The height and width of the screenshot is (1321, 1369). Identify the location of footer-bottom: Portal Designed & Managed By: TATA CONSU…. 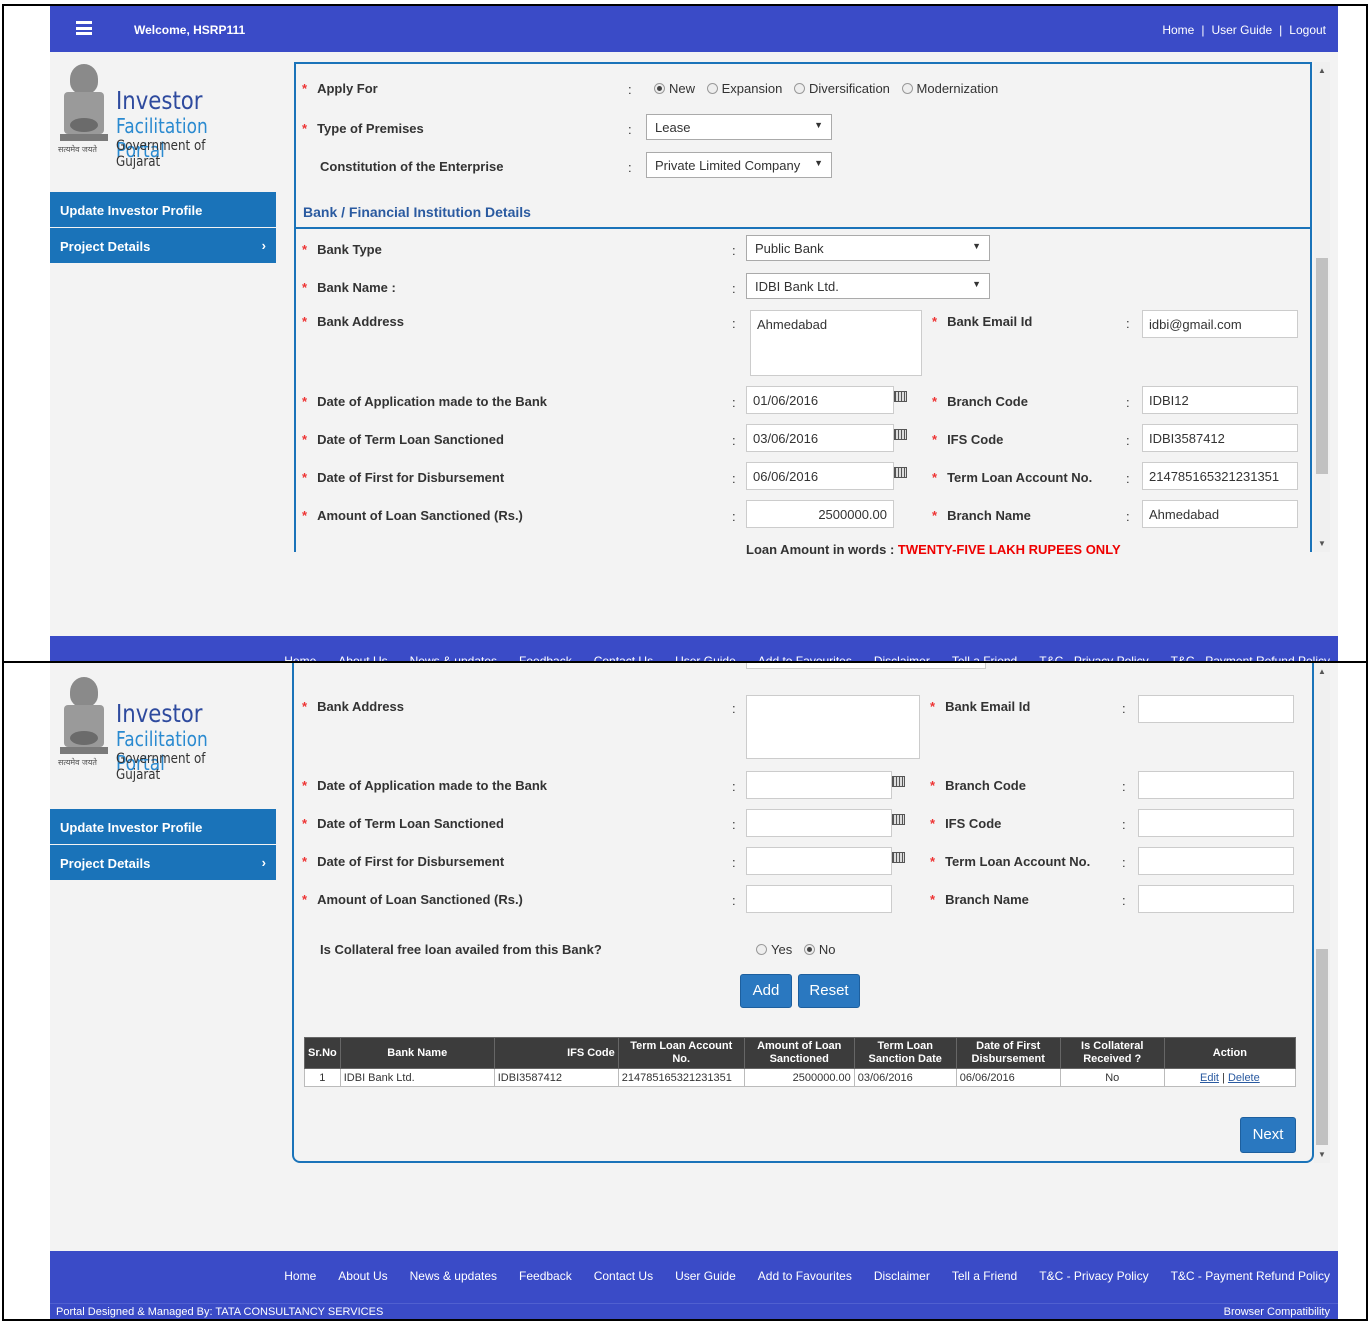
(694, 1311).